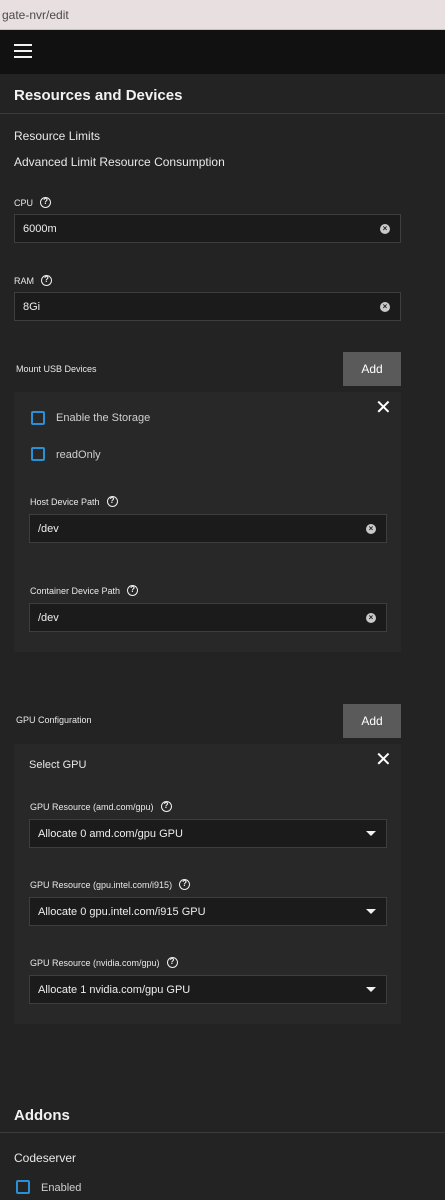 The image size is (445, 1200). I want to click on ram-input: 8Gi ×, so click(207, 306).